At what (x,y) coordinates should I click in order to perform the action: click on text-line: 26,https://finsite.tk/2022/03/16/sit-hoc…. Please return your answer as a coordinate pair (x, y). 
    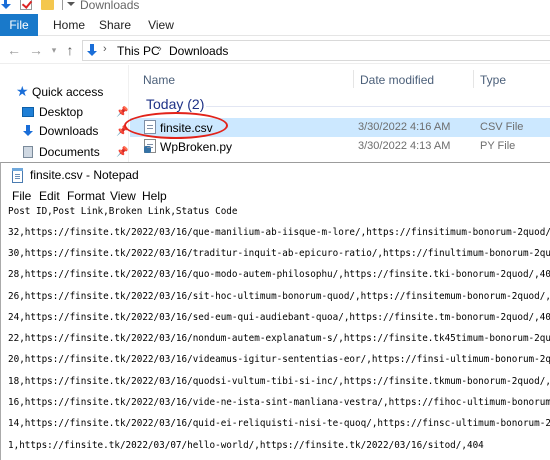
    Looking at the image, I should click on (279, 296).